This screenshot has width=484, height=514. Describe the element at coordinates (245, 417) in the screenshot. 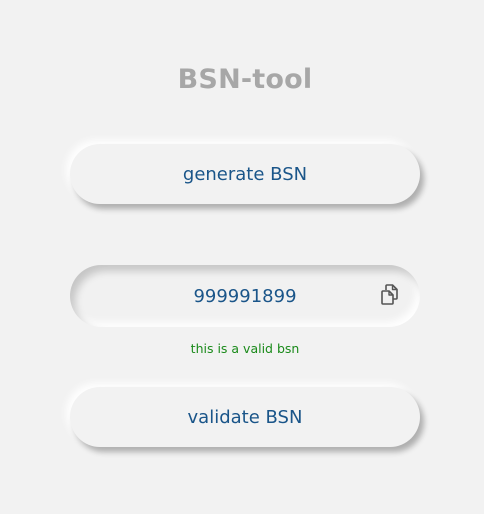

I see `validate-bsn-button: validate BSN` at that location.